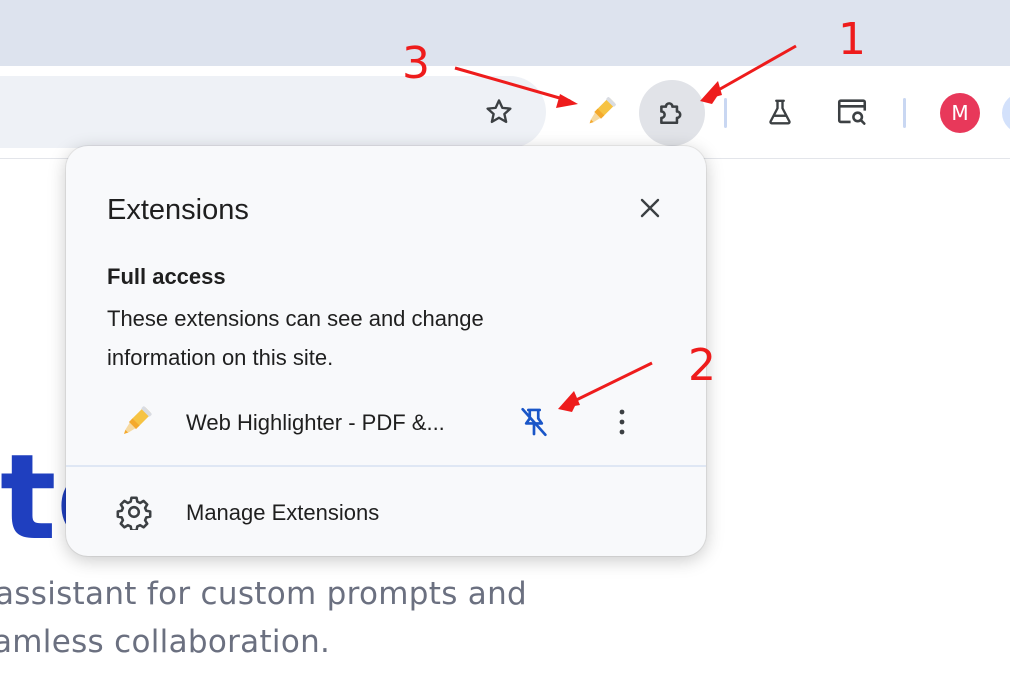 The height and width of the screenshot is (676, 1010). I want to click on chrome-labs-button, so click(780, 112).